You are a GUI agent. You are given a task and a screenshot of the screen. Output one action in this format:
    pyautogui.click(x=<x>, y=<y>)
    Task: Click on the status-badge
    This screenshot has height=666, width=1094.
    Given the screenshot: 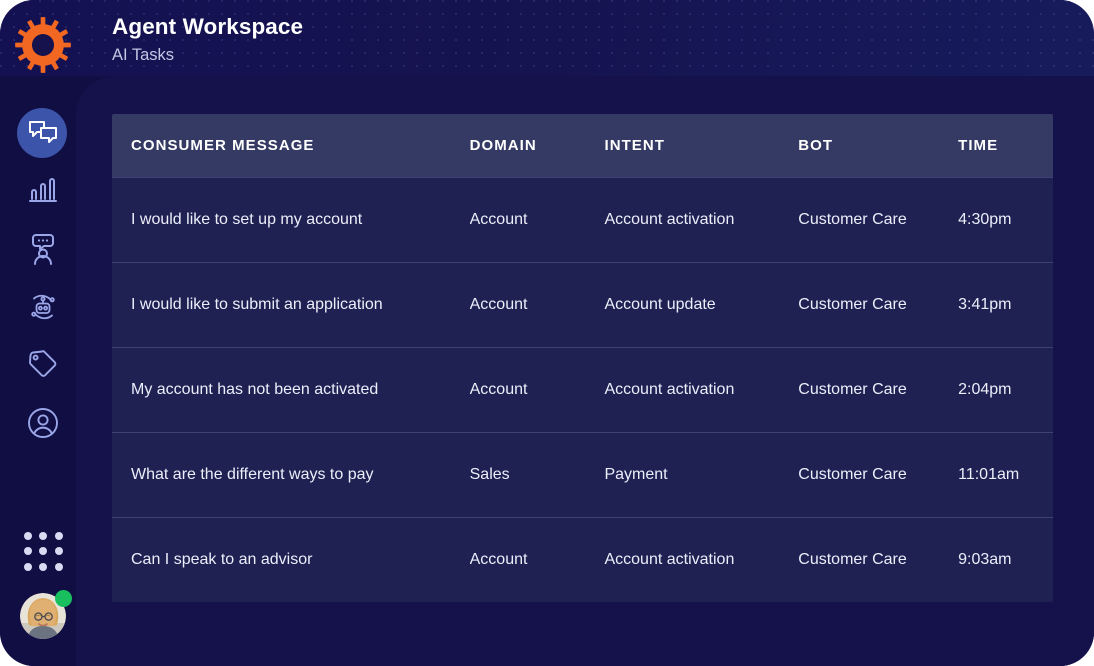 What is the action you would take?
    pyautogui.click(x=63, y=598)
    